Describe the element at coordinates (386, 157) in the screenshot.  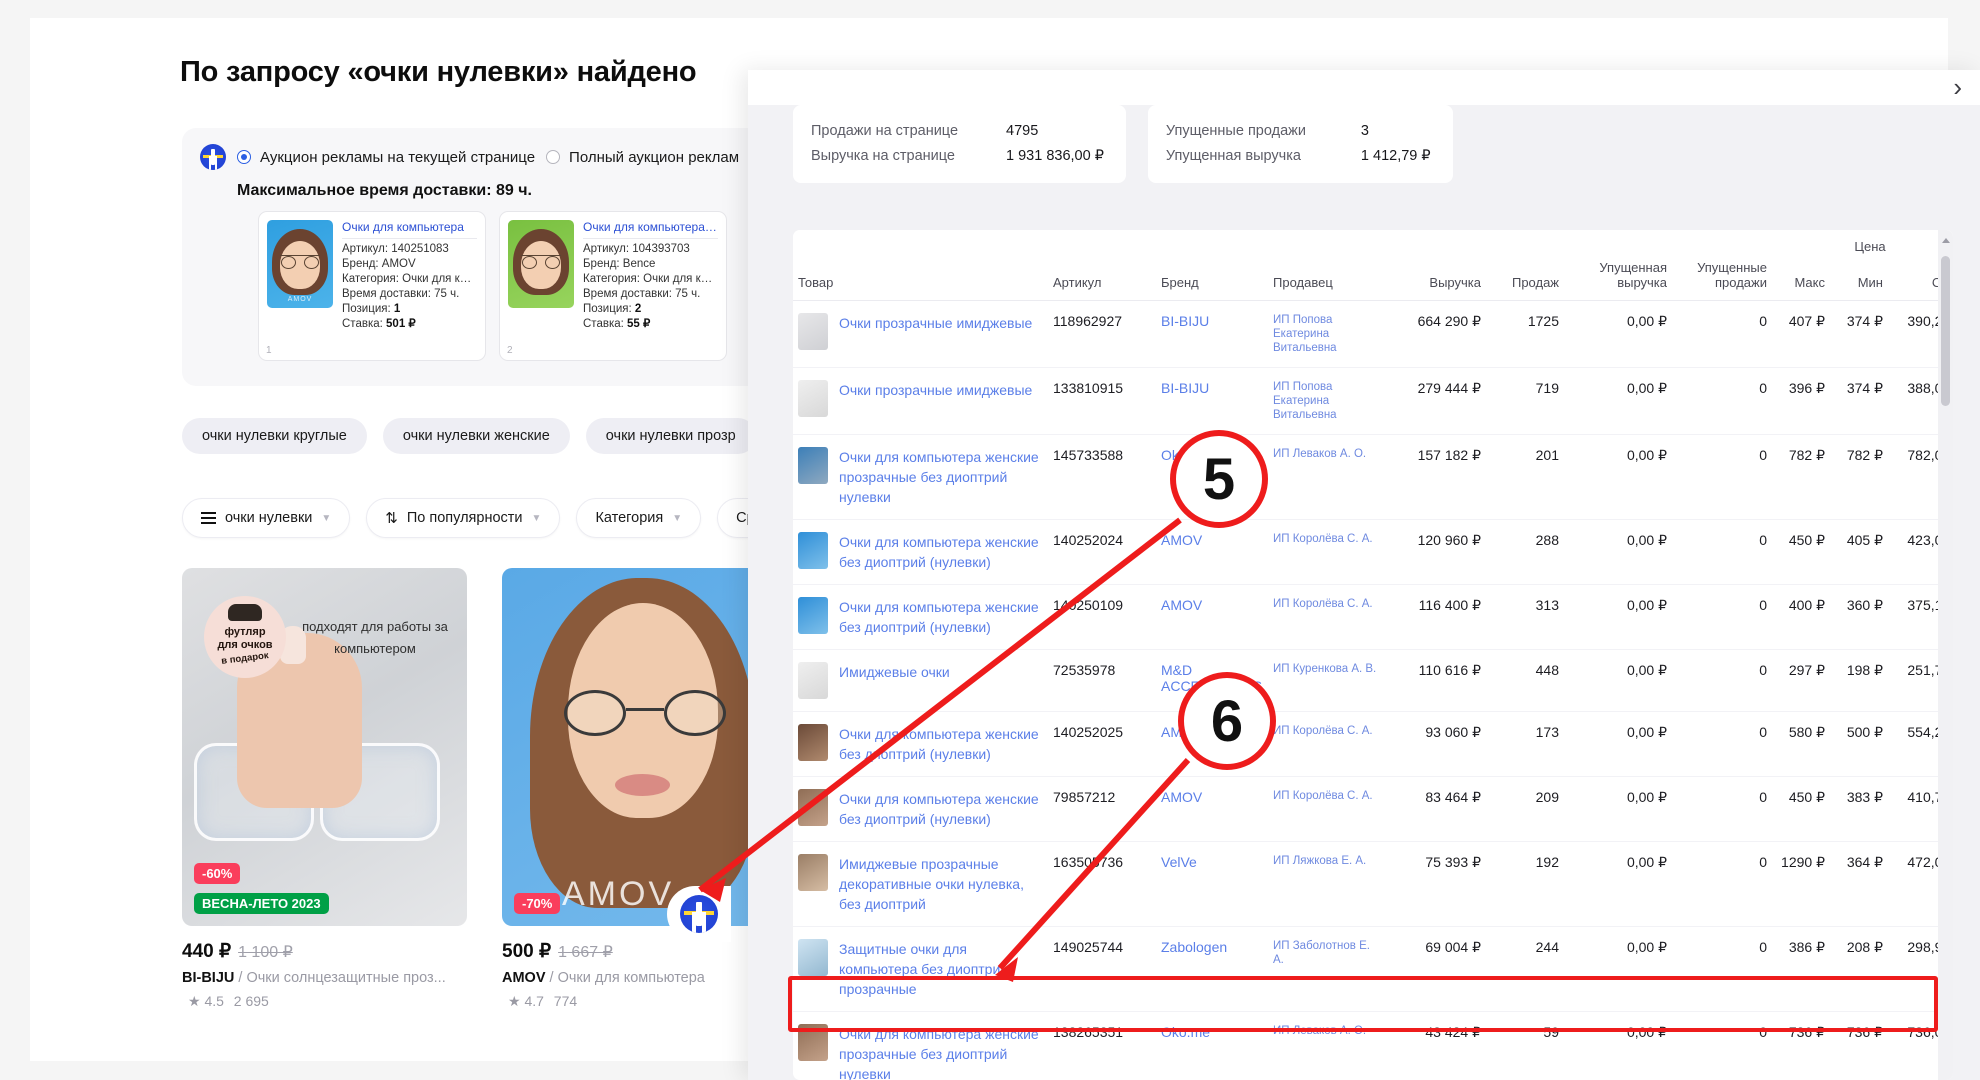
I see `auction-option-current: Аукцион рекламы на текущей странице` at that location.